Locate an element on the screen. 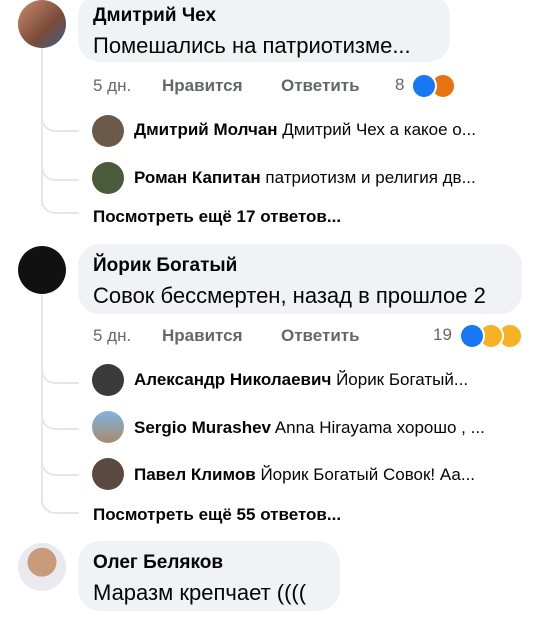  reactions-count: 19 is located at coordinates (442, 335).